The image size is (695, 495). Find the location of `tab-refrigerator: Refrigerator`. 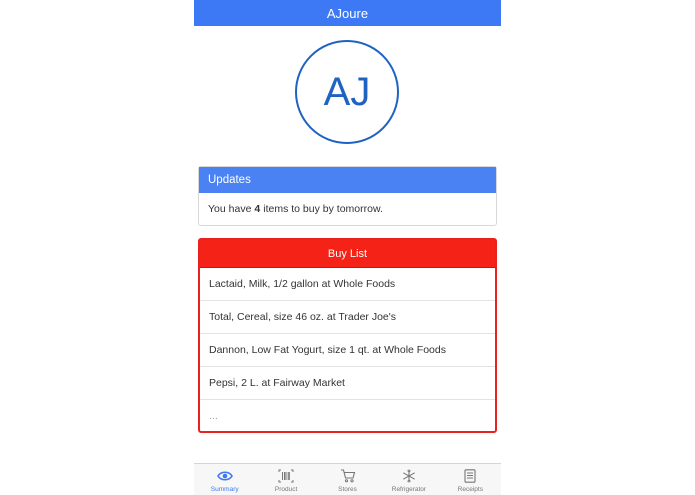

tab-refrigerator: Refrigerator is located at coordinates (408, 479).